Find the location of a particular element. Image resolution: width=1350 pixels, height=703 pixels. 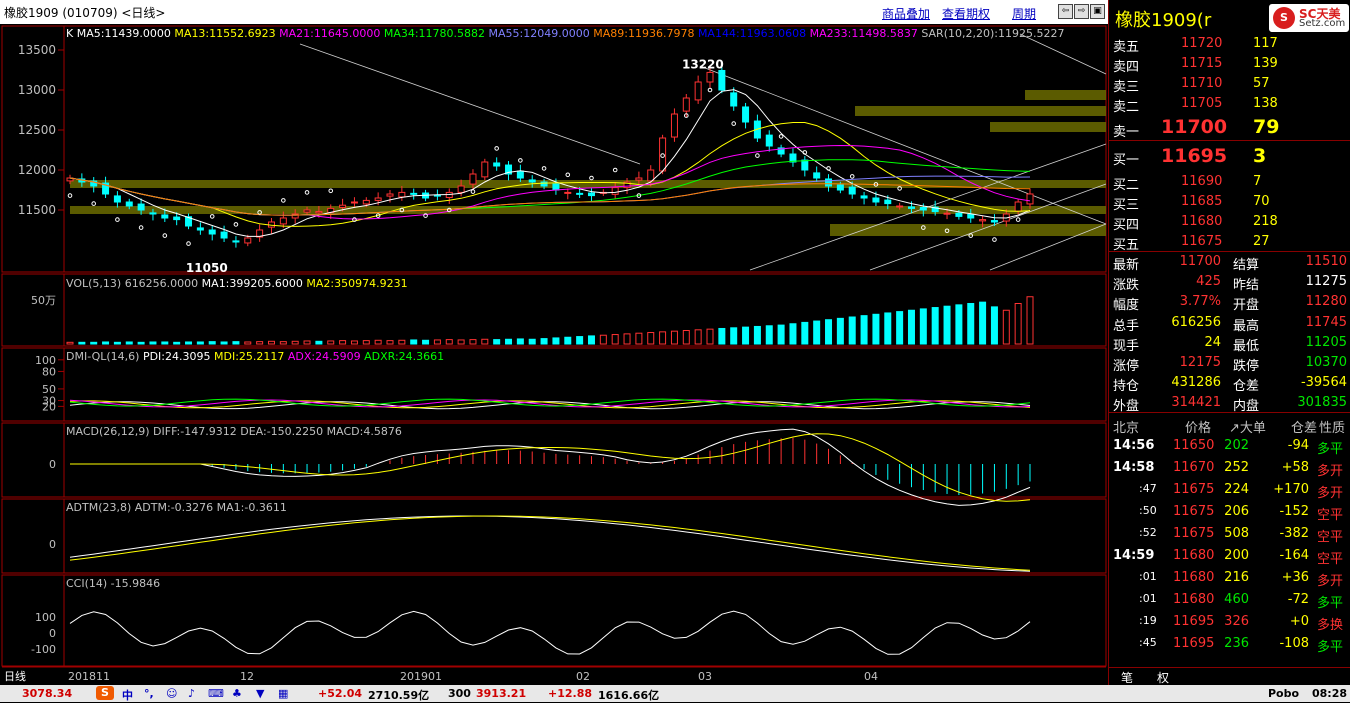

tick-time: :52 is located at coordinates (1148, 532).